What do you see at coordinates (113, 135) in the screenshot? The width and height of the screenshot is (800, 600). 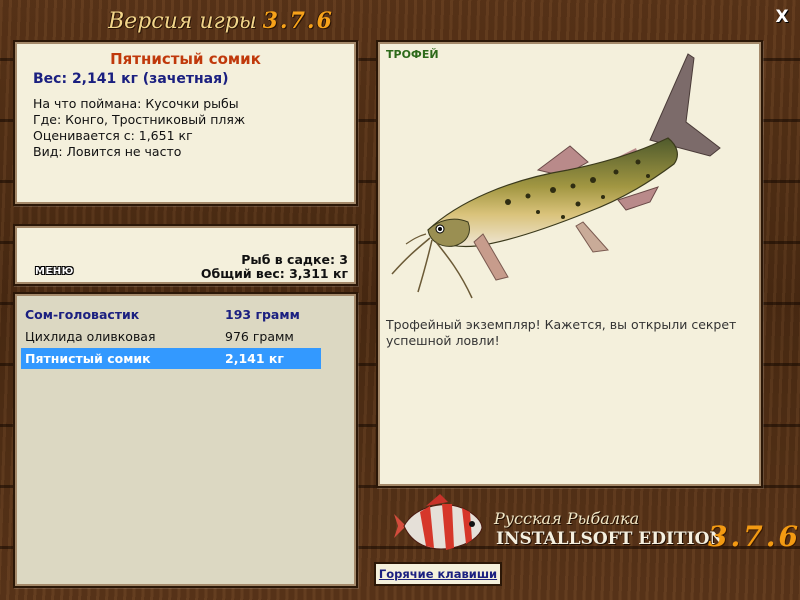 I see `threshold-line: Оценивается с: 1,651 кг` at bounding box center [113, 135].